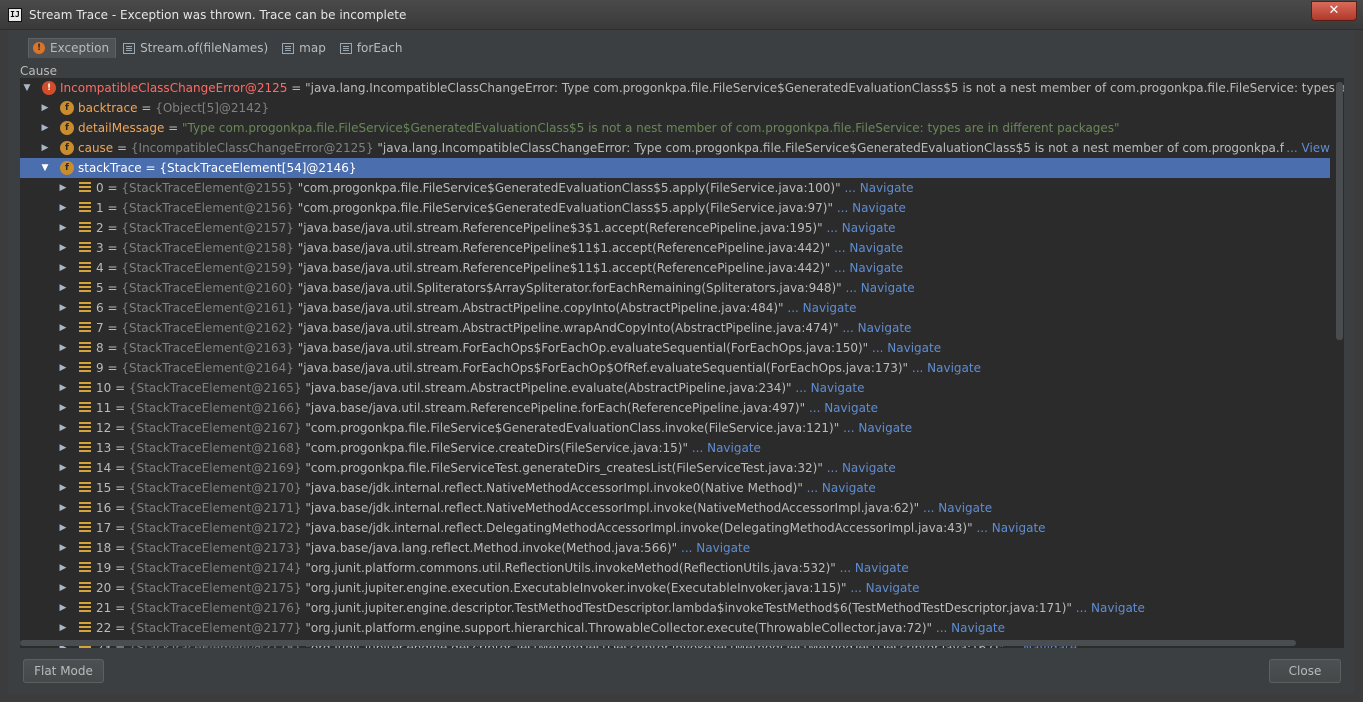  Describe the element at coordinates (196, 48) in the screenshot. I see `tab-stream-of: Stream.of(fileNames)` at that location.